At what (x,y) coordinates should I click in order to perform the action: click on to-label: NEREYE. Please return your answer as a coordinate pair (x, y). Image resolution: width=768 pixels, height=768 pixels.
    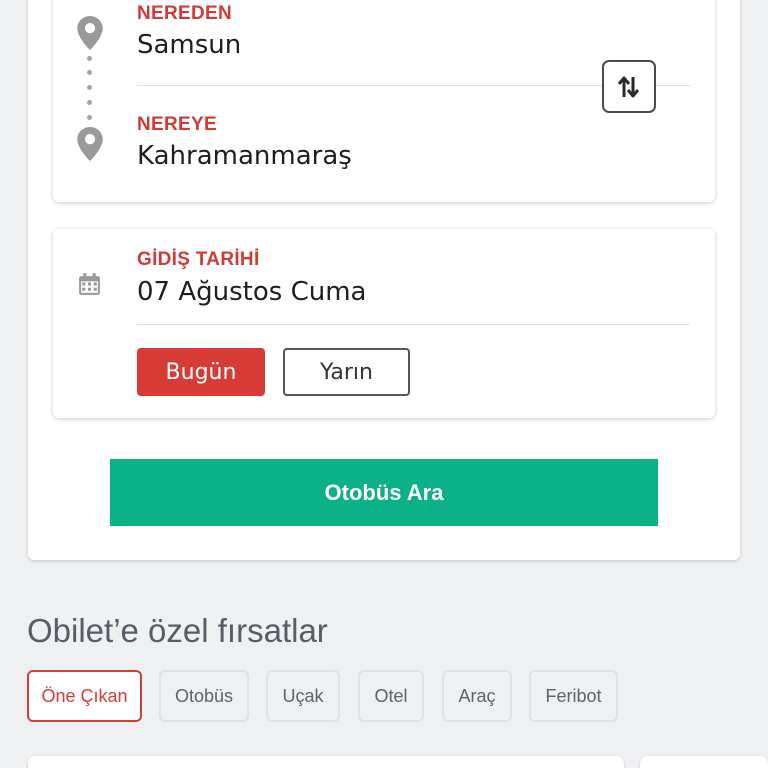
    Looking at the image, I should click on (177, 124).